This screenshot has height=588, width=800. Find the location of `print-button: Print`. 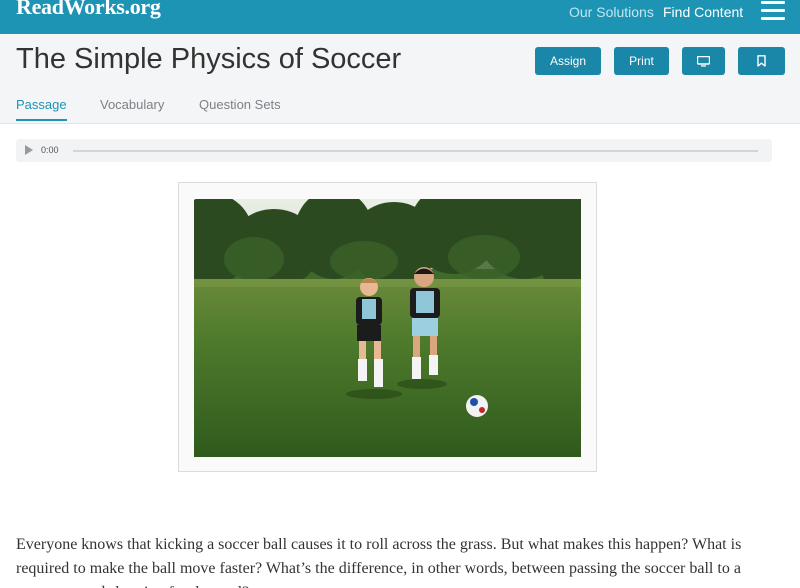

print-button: Print is located at coordinates (641, 61).